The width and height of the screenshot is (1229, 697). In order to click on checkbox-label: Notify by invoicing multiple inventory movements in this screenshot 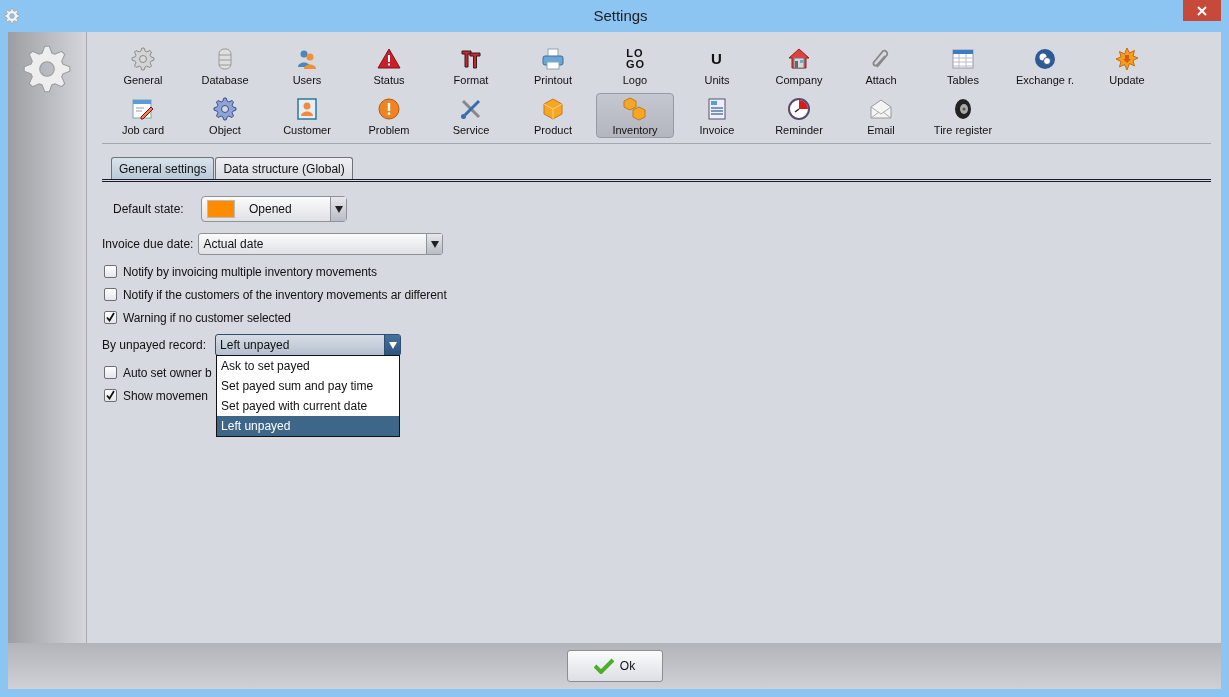, I will do `click(250, 271)`.